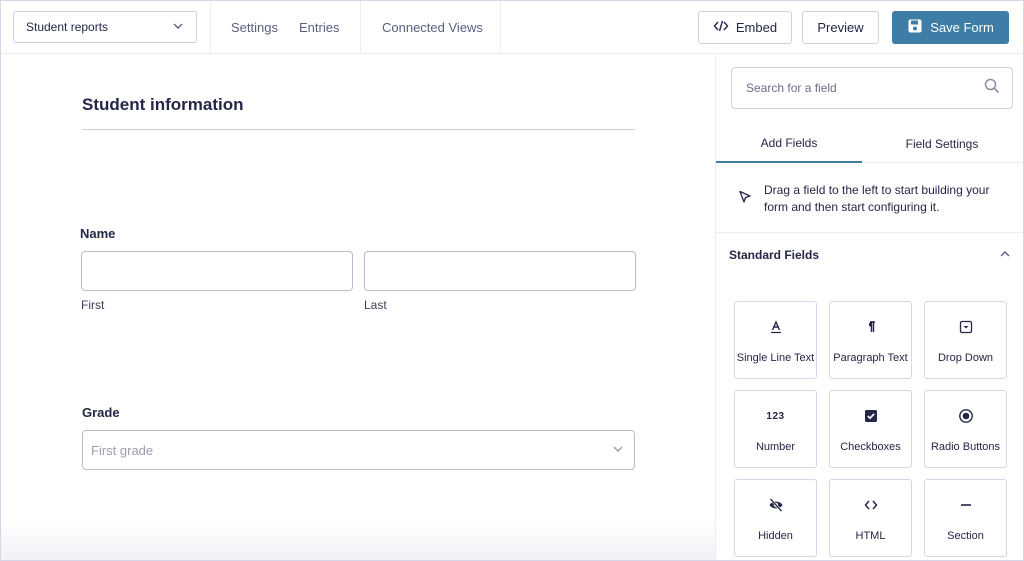 The image size is (1024, 561). What do you see at coordinates (98, 233) in the screenshot?
I see `name-field-label: Name` at bounding box center [98, 233].